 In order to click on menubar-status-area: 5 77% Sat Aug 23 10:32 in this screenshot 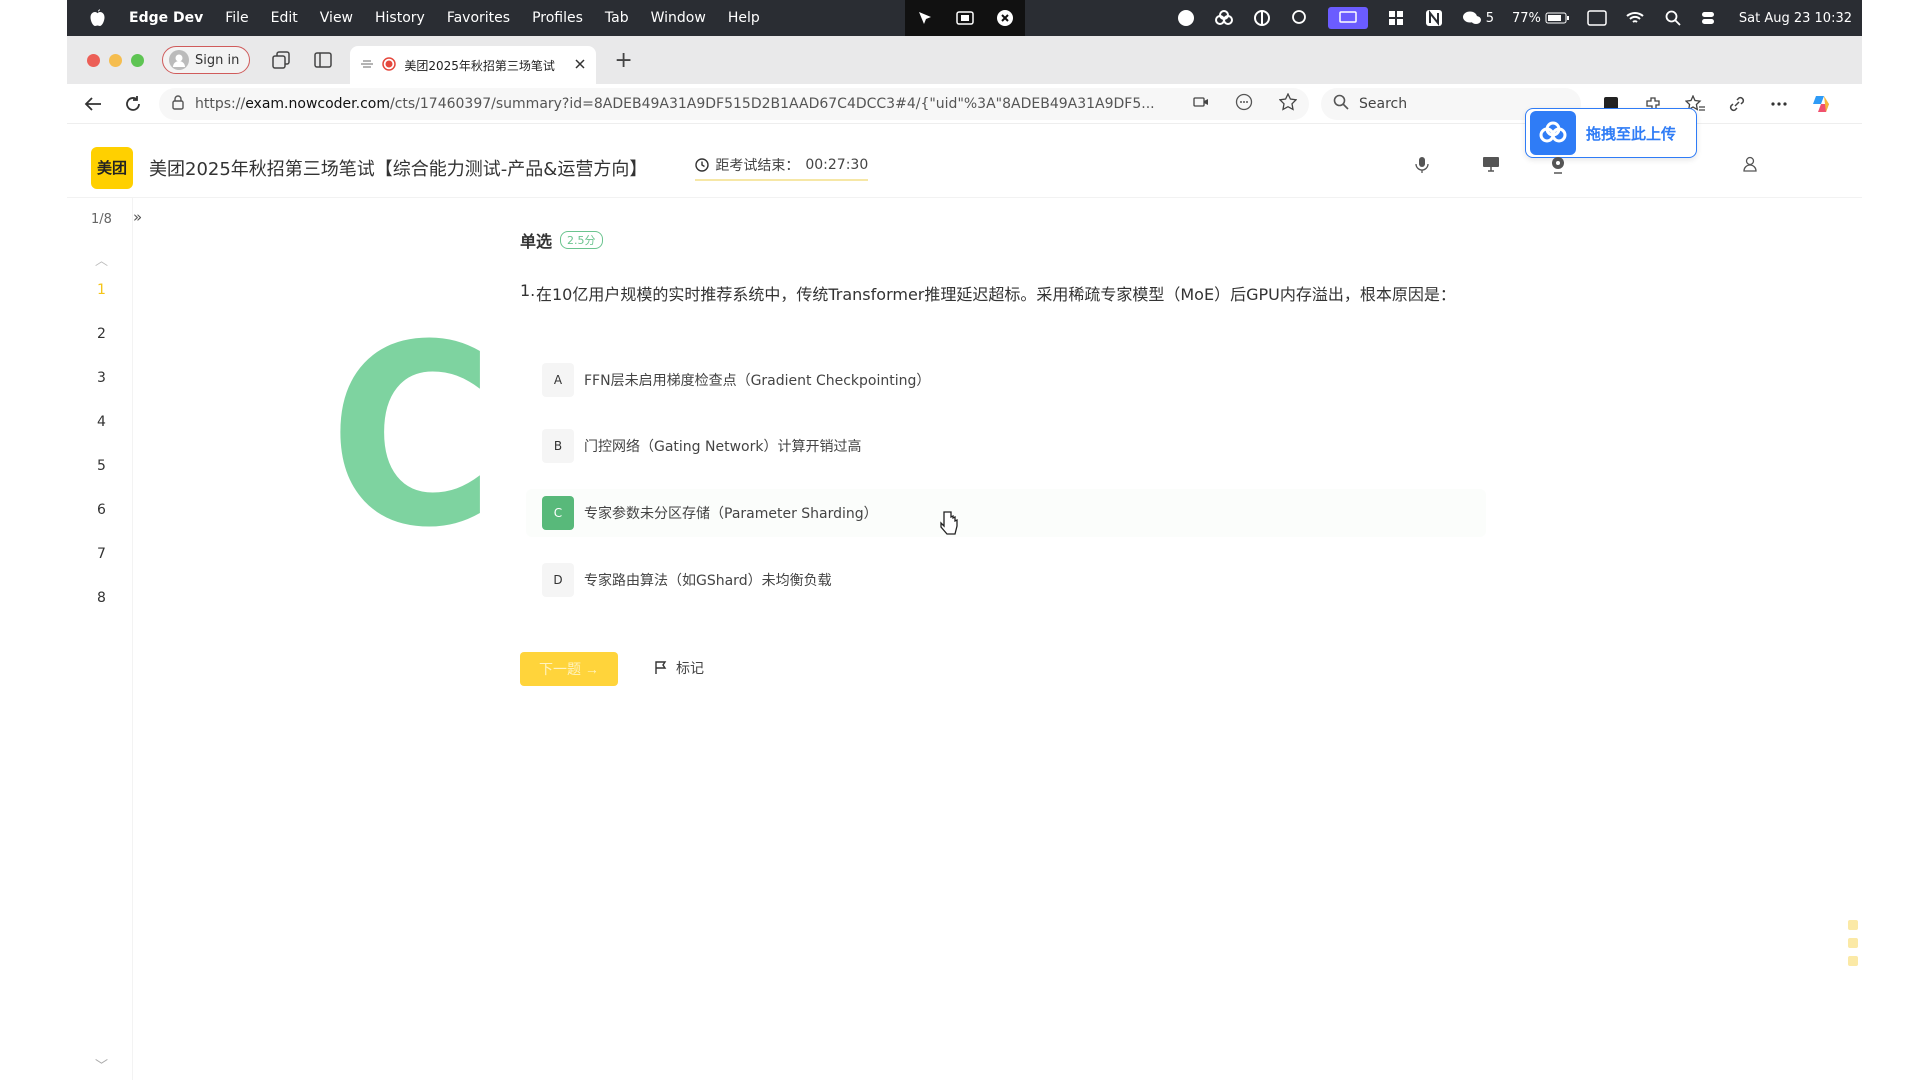, I will do `click(1514, 18)`.